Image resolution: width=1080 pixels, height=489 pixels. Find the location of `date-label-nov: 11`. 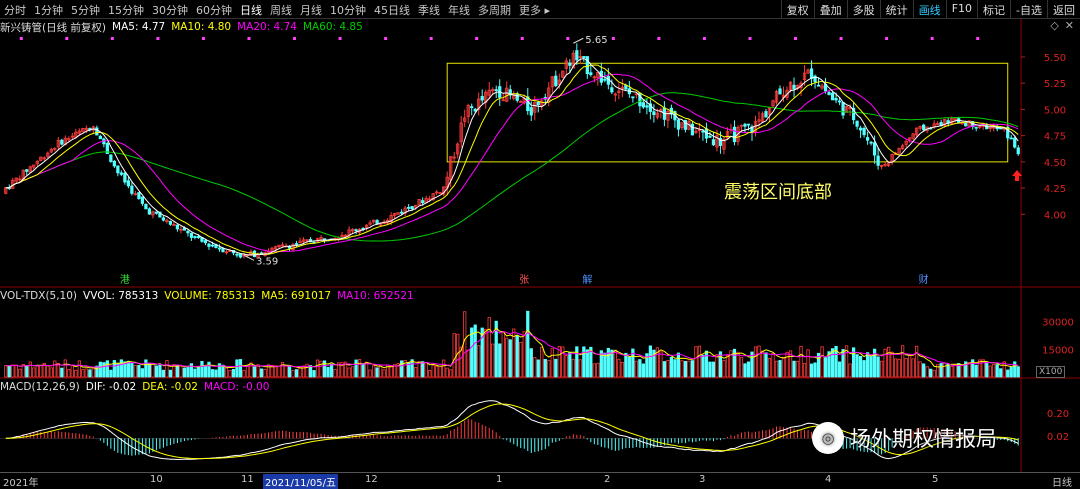

date-label-nov: 11 is located at coordinates (247, 479).